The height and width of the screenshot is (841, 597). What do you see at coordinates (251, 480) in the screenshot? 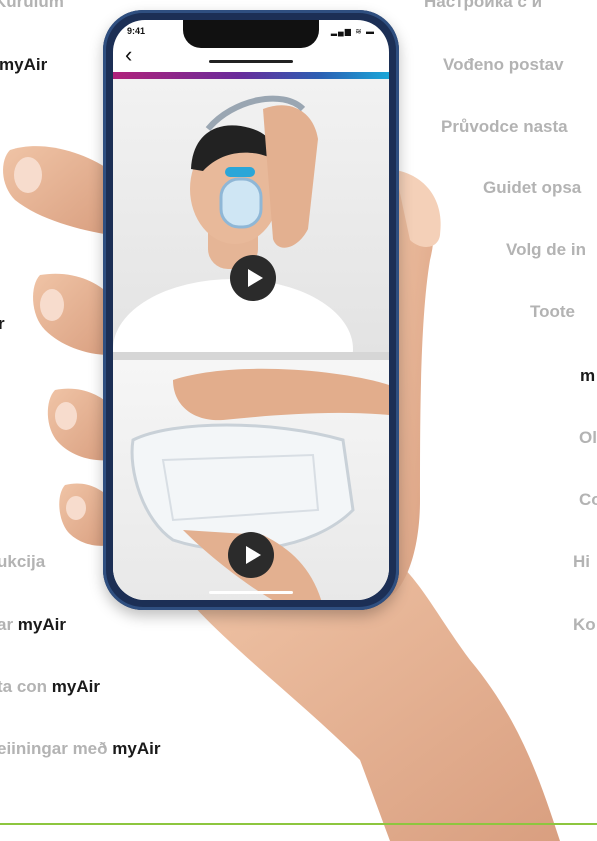
I see `video-thumbnail-mask-parts` at bounding box center [251, 480].